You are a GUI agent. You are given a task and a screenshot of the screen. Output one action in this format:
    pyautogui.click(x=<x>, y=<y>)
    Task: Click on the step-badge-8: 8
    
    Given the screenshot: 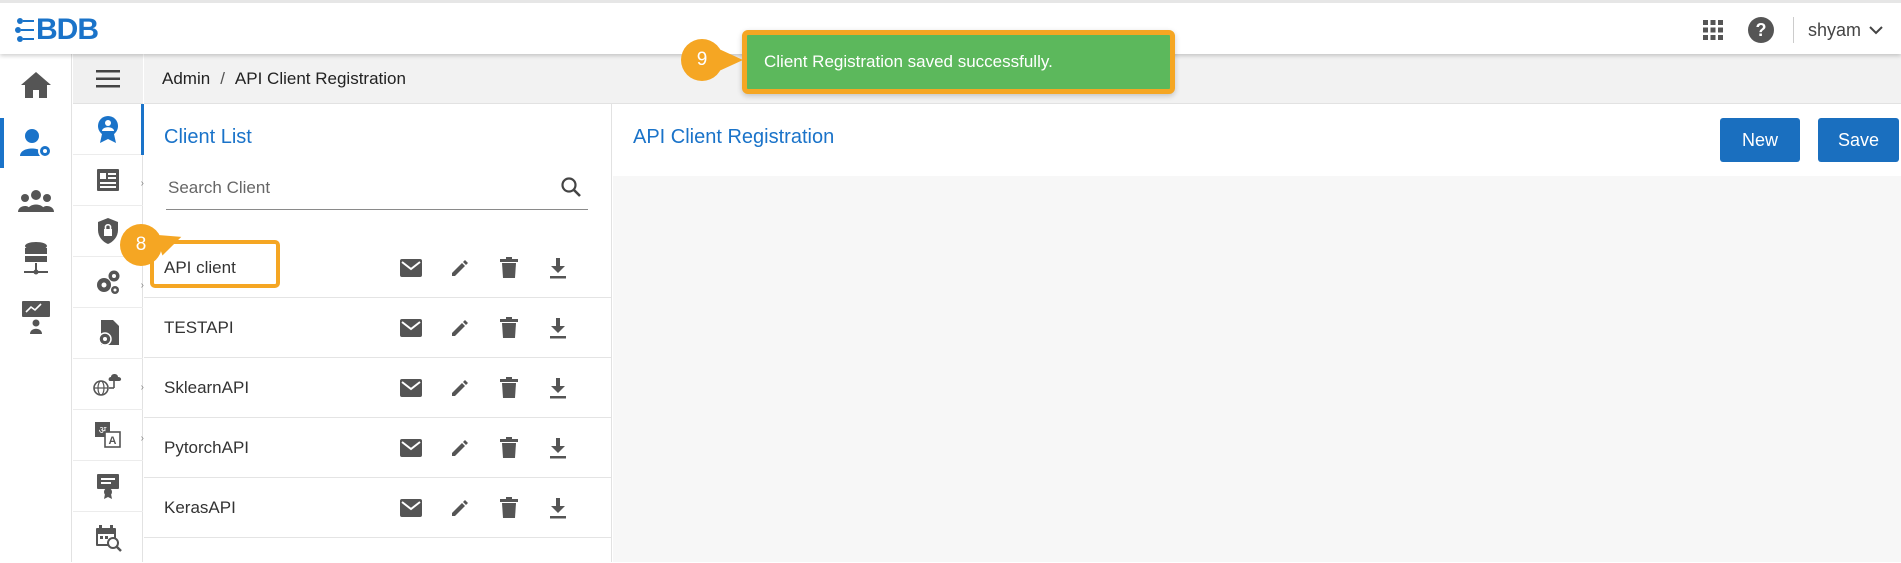 What is the action you would take?
    pyautogui.click(x=141, y=245)
    